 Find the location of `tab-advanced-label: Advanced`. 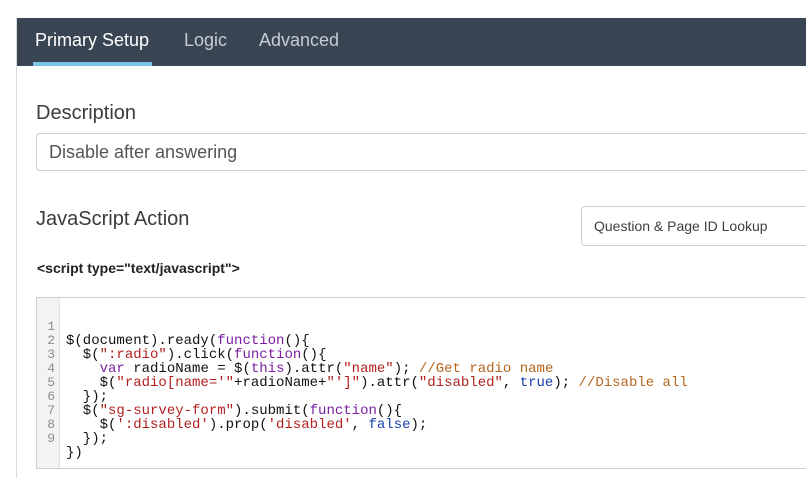

tab-advanced-label: Advanced is located at coordinates (299, 40).